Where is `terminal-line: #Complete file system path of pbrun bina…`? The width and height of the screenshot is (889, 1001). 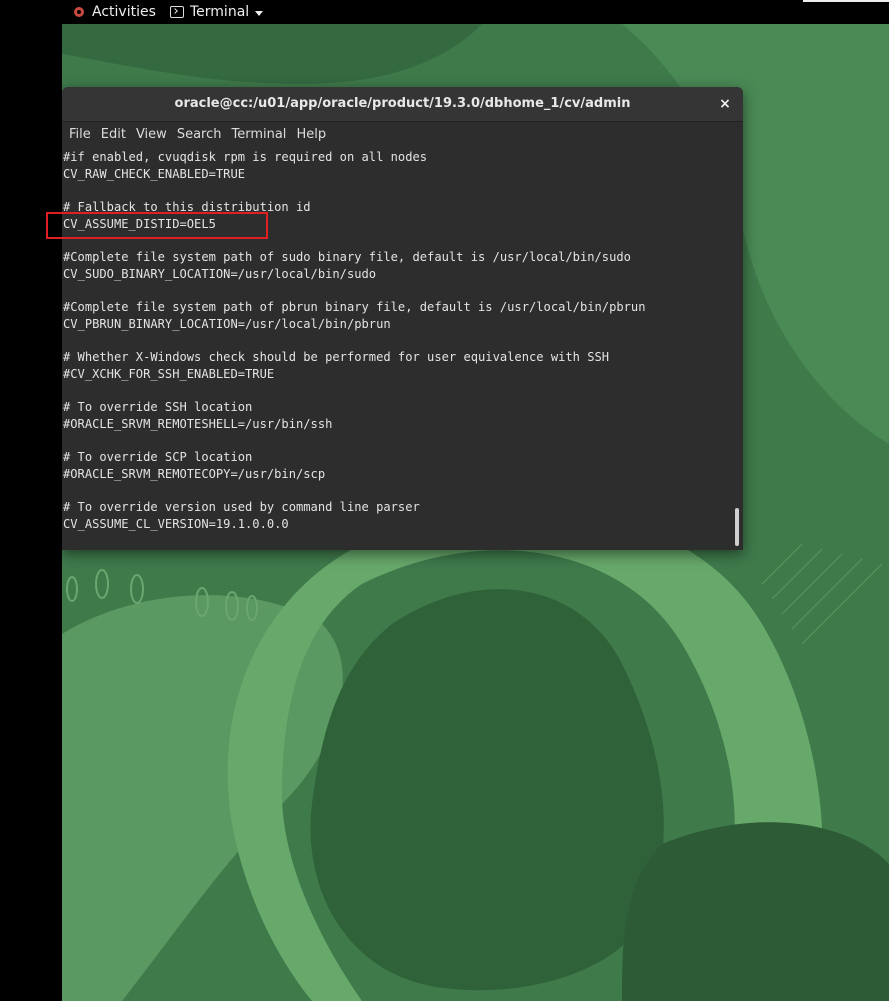
terminal-line: #Complete file system path of pbrun bina… is located at coordinates (354, 307).